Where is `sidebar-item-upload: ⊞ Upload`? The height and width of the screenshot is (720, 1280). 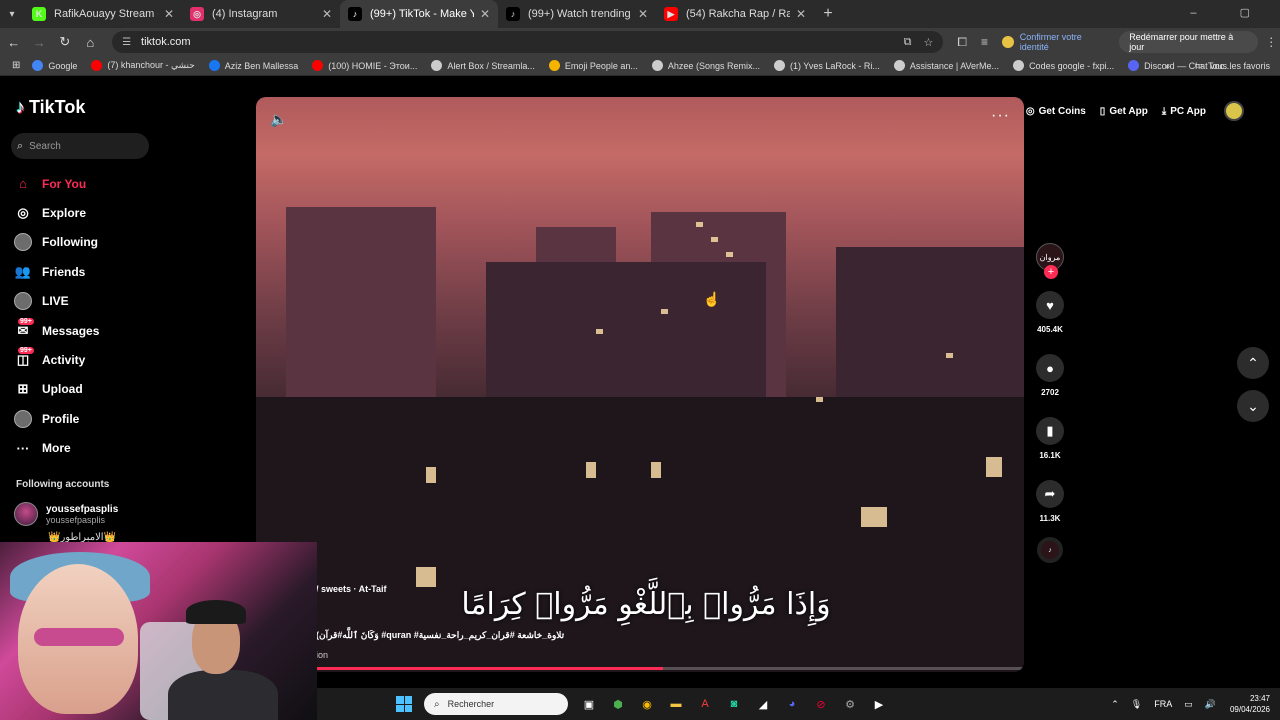
sidebar-item-upload: ⊞ Upload is located at coordinates (56, 389).